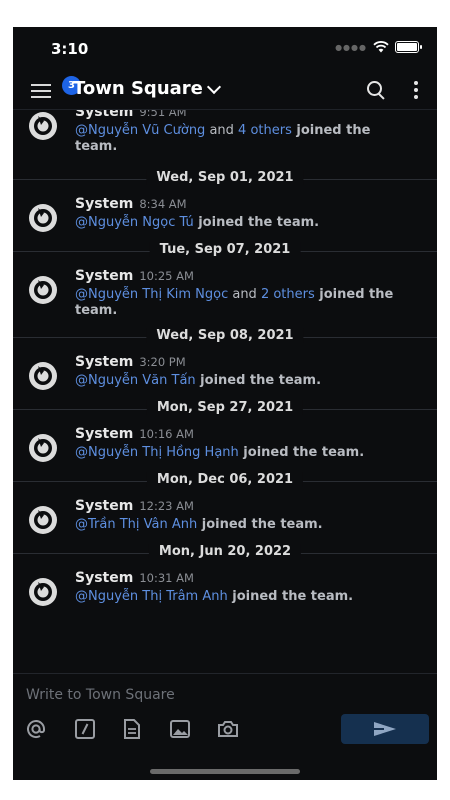 Image resolution: width=450 pixels, height=800 pixels. I want to click on post-message: @Trần Thị Vân Anh joined the team., so click(246, 525).